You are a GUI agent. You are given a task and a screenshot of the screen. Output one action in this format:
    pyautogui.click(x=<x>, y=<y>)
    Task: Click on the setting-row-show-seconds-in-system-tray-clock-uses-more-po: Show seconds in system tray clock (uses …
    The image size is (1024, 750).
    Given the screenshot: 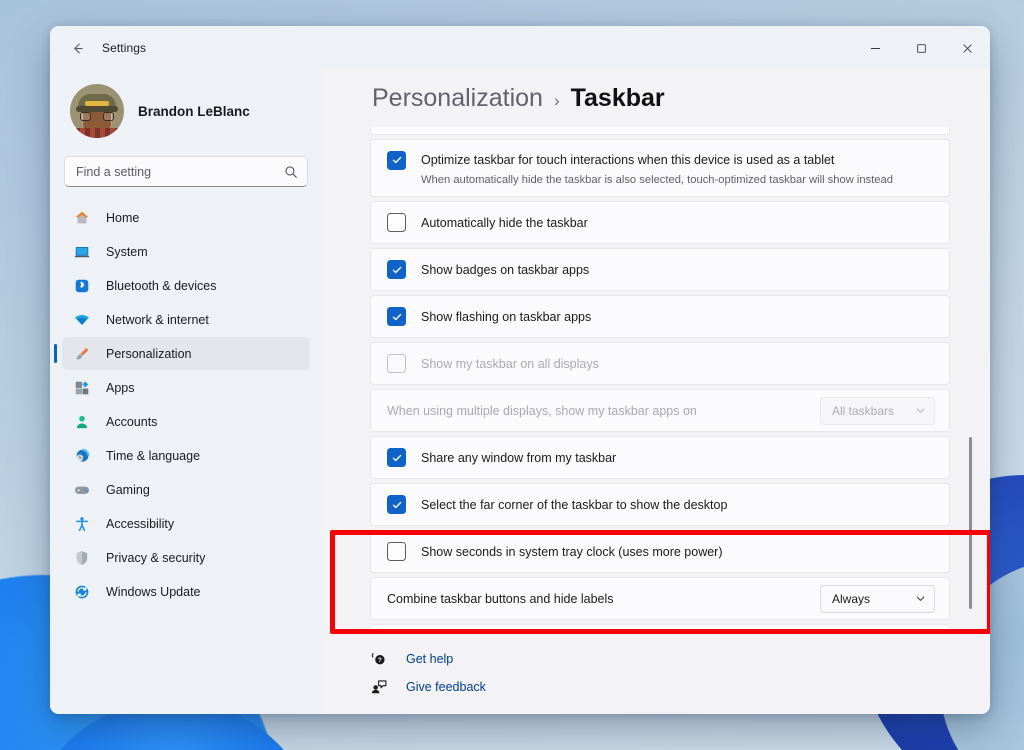 What is the action you would take?
    pyautogui.click(x=660, y=551)
    